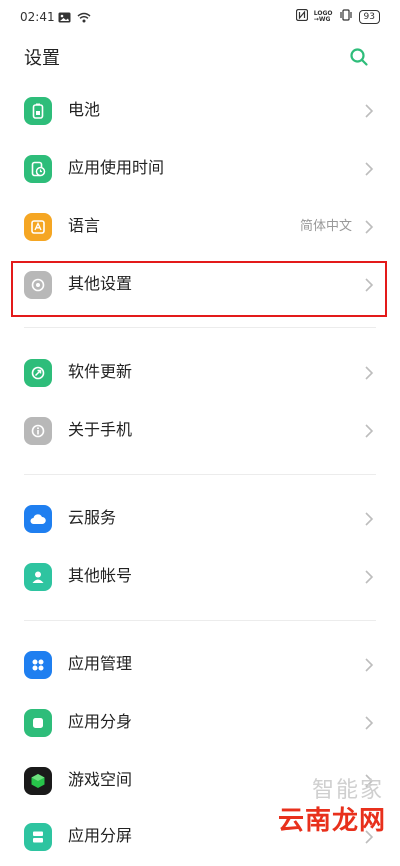 Image resolution: width=400 pixels, height=866 pixels. What do you see at coordinates (38, 431) in the screenshot?
I see `about-phone-icon` at bounding box center [38, 431].